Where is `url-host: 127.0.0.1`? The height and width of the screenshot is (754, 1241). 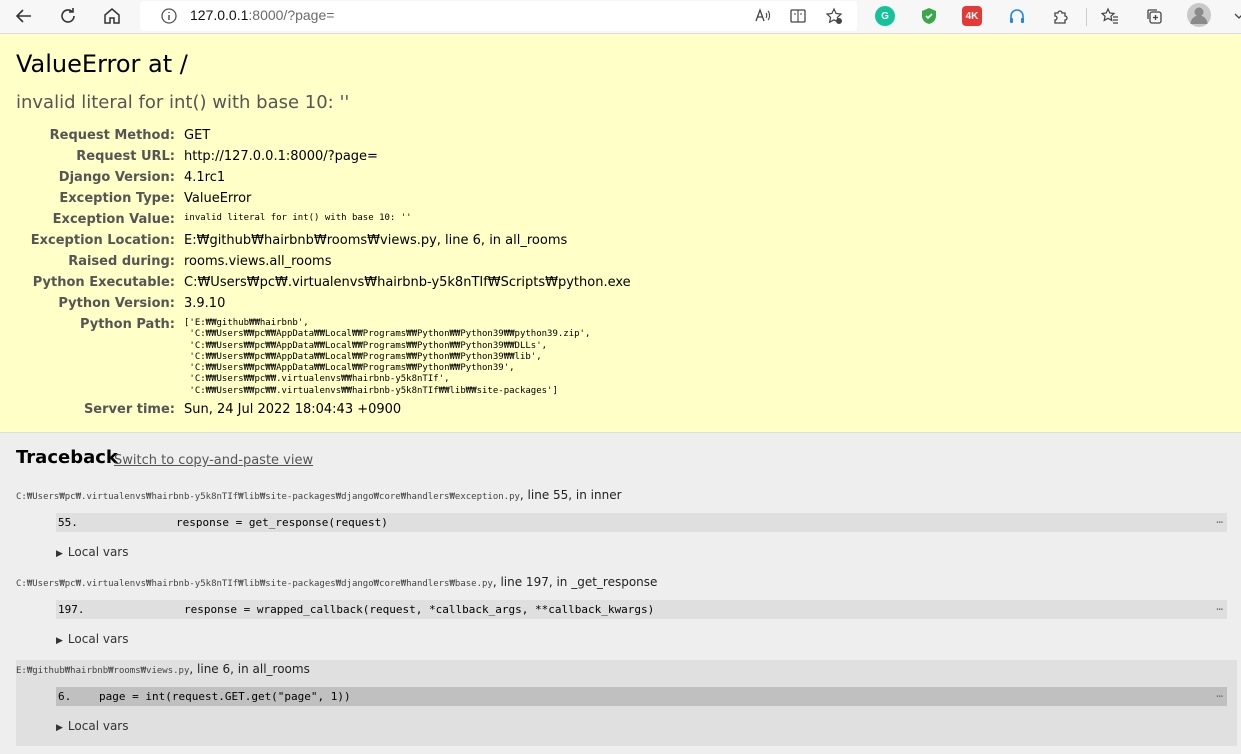 url-host: 127.0.0.1 is located at coordinates (219, 15).